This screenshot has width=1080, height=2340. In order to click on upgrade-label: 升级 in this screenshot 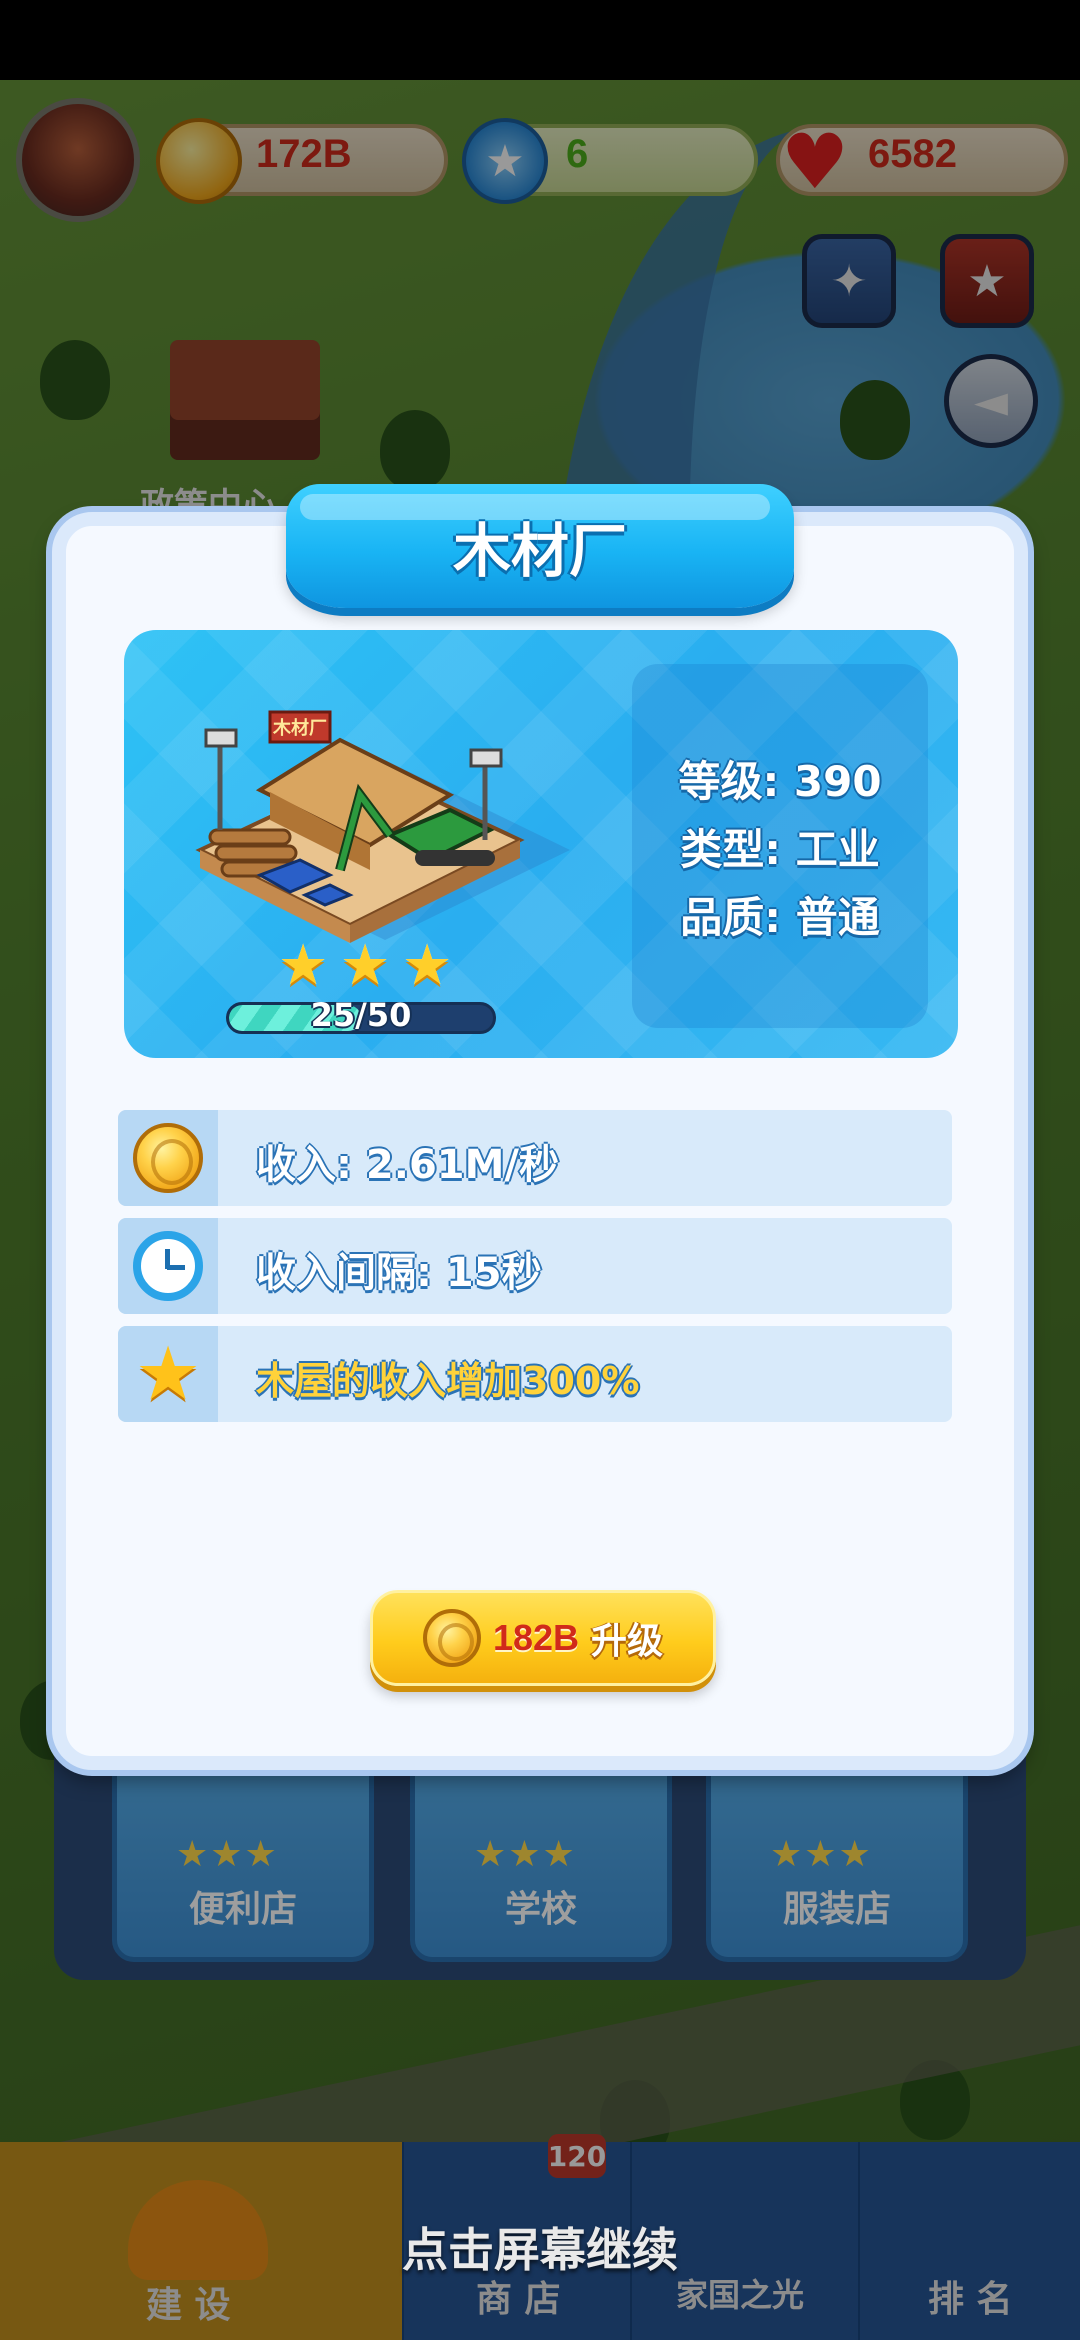, I will do `click(627, 1641)`.